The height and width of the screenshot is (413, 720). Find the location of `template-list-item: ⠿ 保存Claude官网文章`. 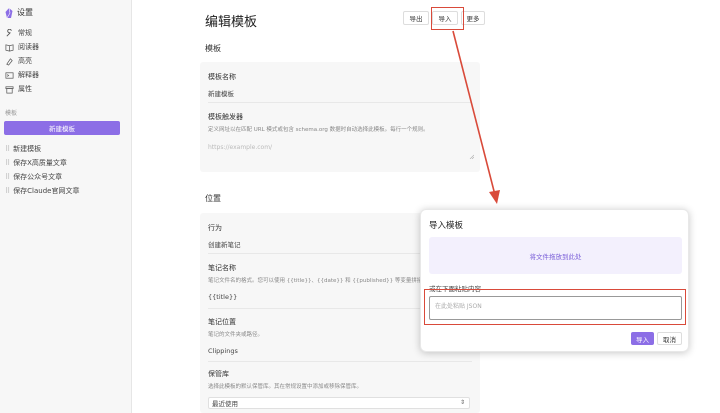

template-list-item: ⠿ 保存Claude官网文章 is located at coordinates (42, 191).